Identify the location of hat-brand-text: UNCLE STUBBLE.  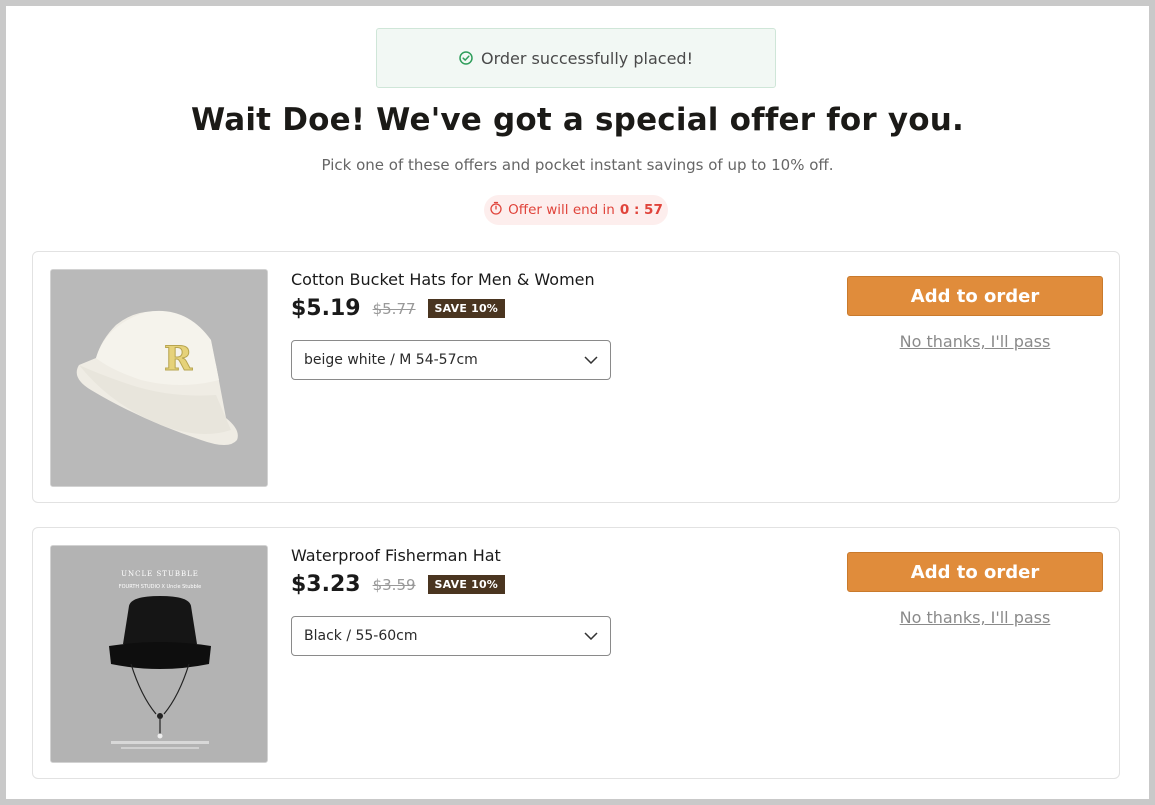
(160, 574).